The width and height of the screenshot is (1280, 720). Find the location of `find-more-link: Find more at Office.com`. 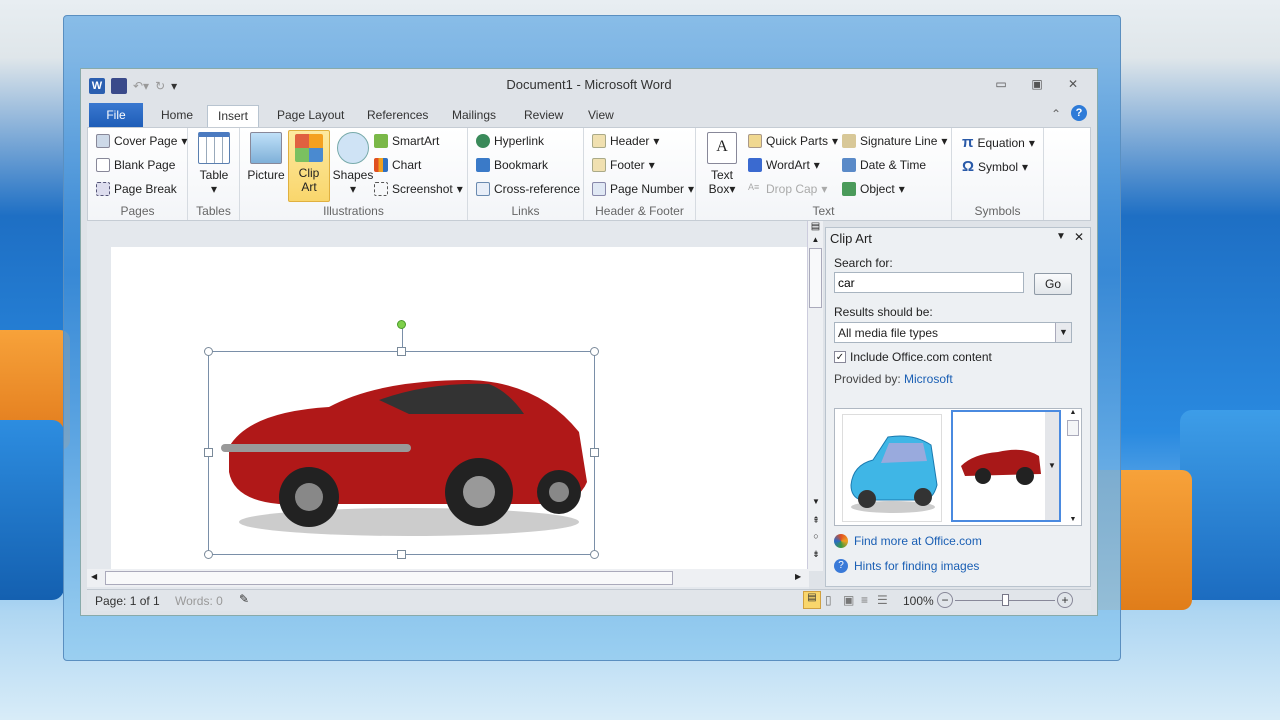

find-more-link: Find more at Office.com is located at coordinates (908, 541).